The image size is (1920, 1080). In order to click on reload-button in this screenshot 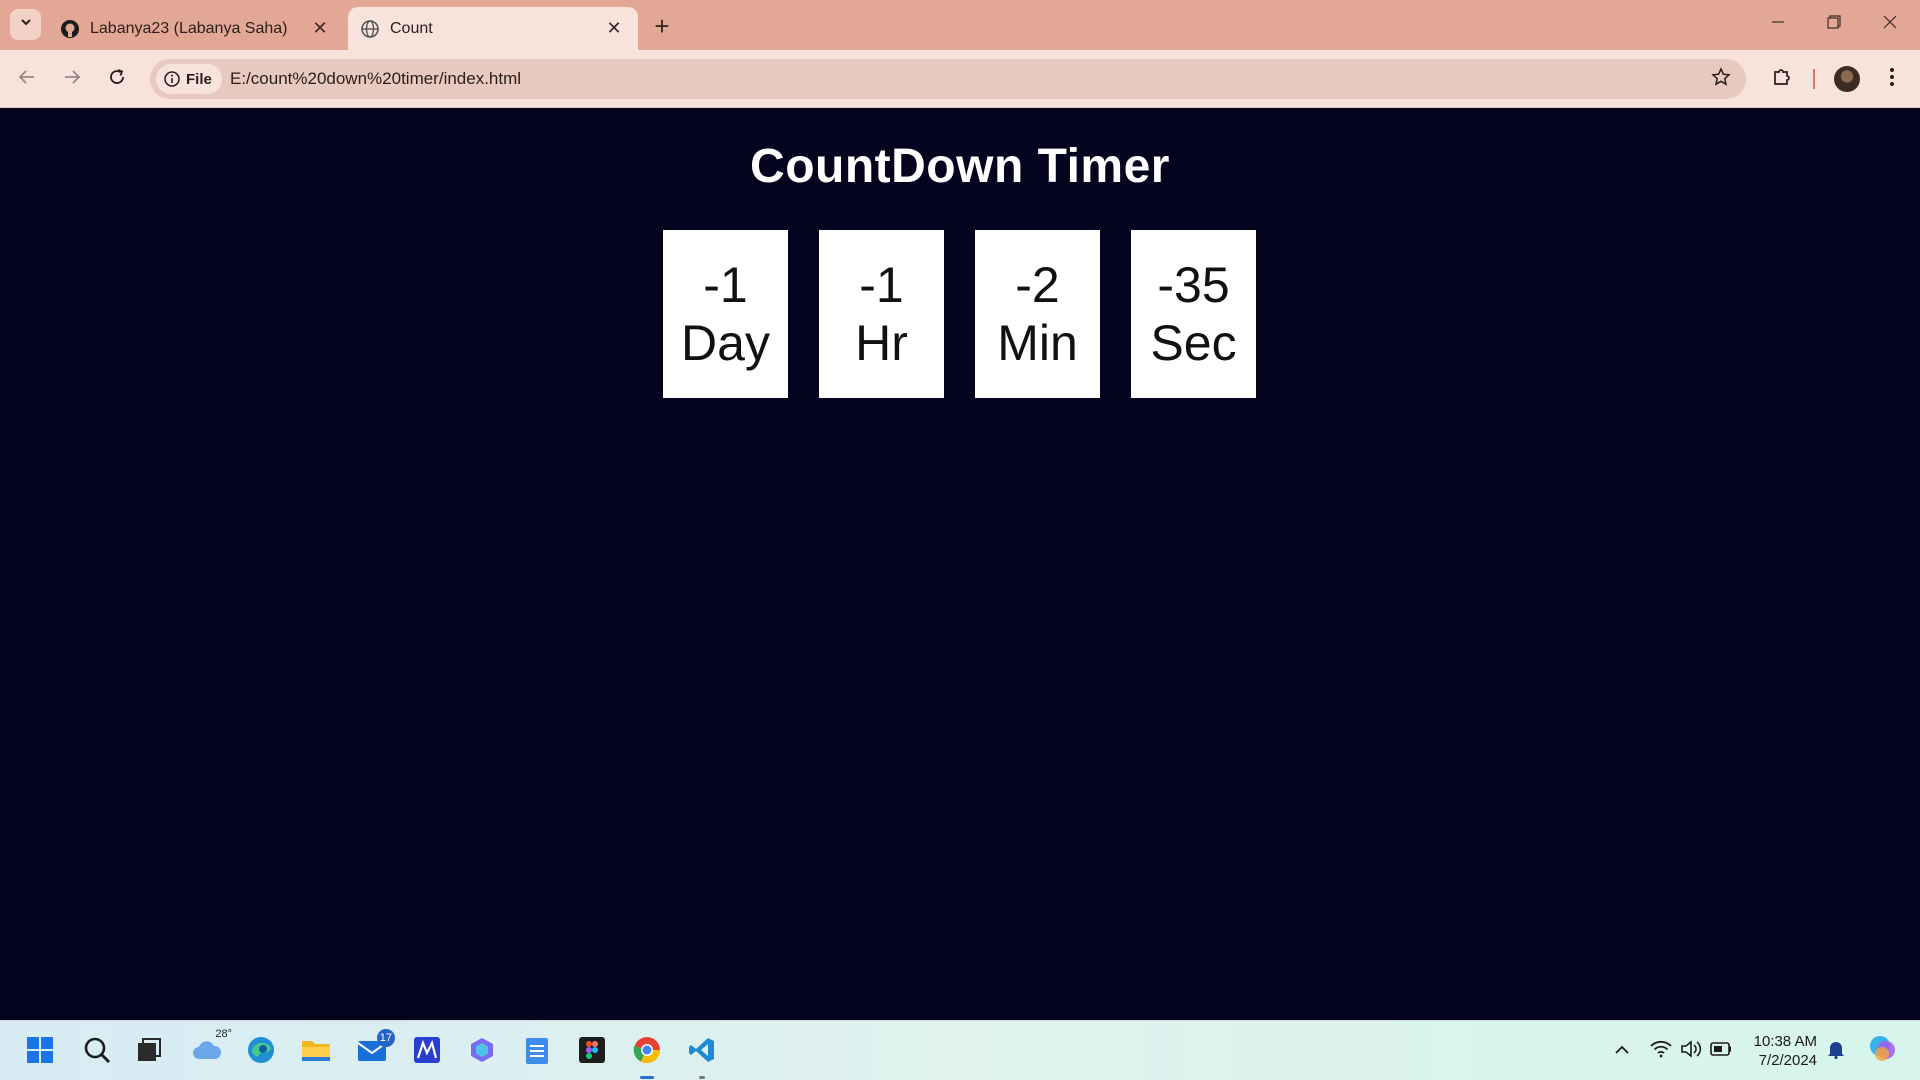, I will do `click(117, 79)`.